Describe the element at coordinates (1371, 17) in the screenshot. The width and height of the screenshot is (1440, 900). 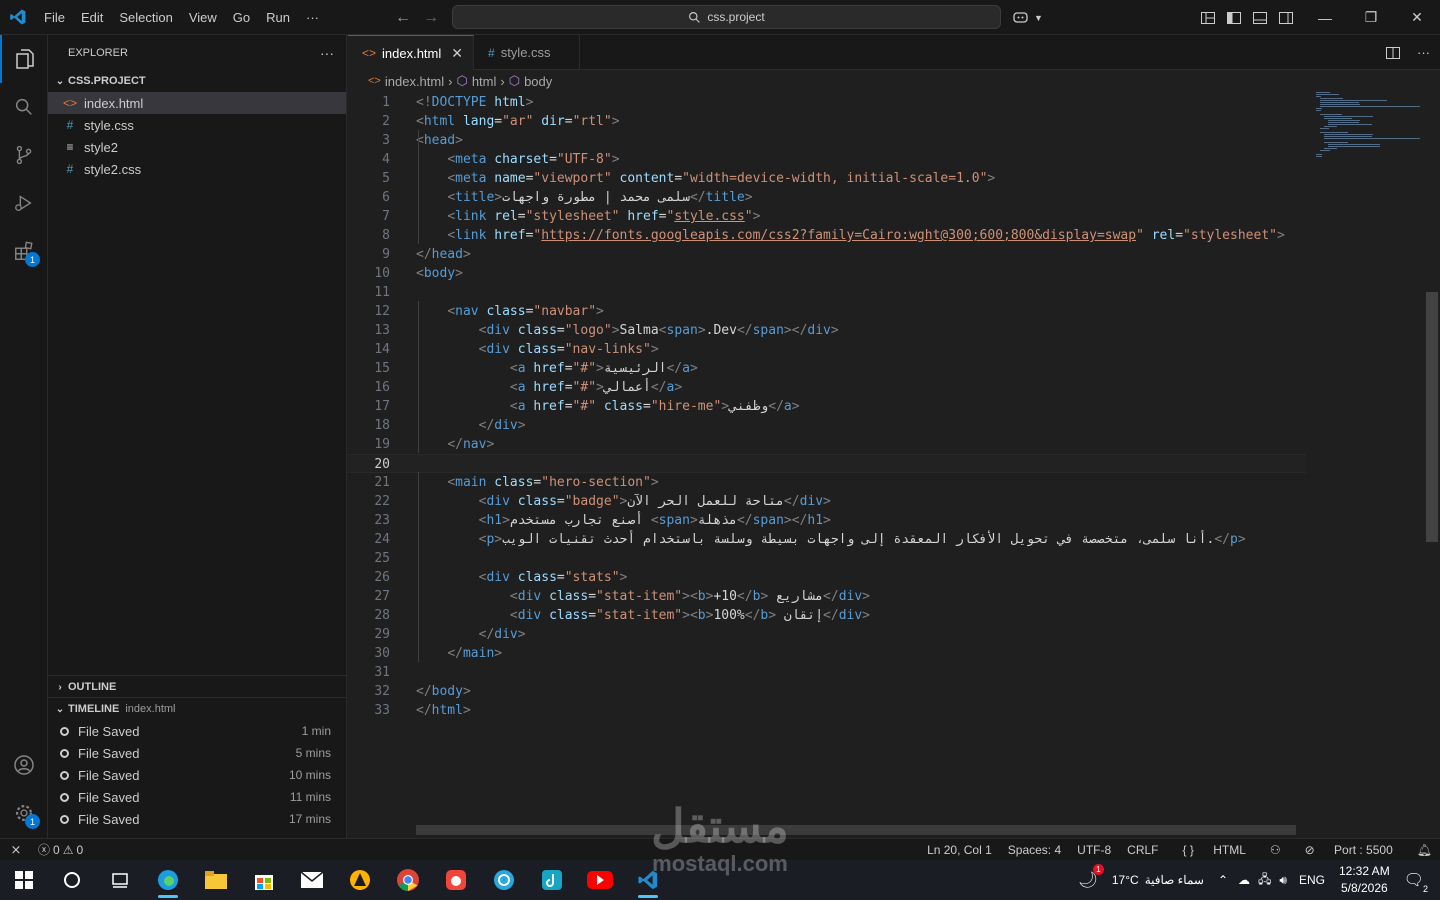
I see `restore-icon: ❐` at that location.